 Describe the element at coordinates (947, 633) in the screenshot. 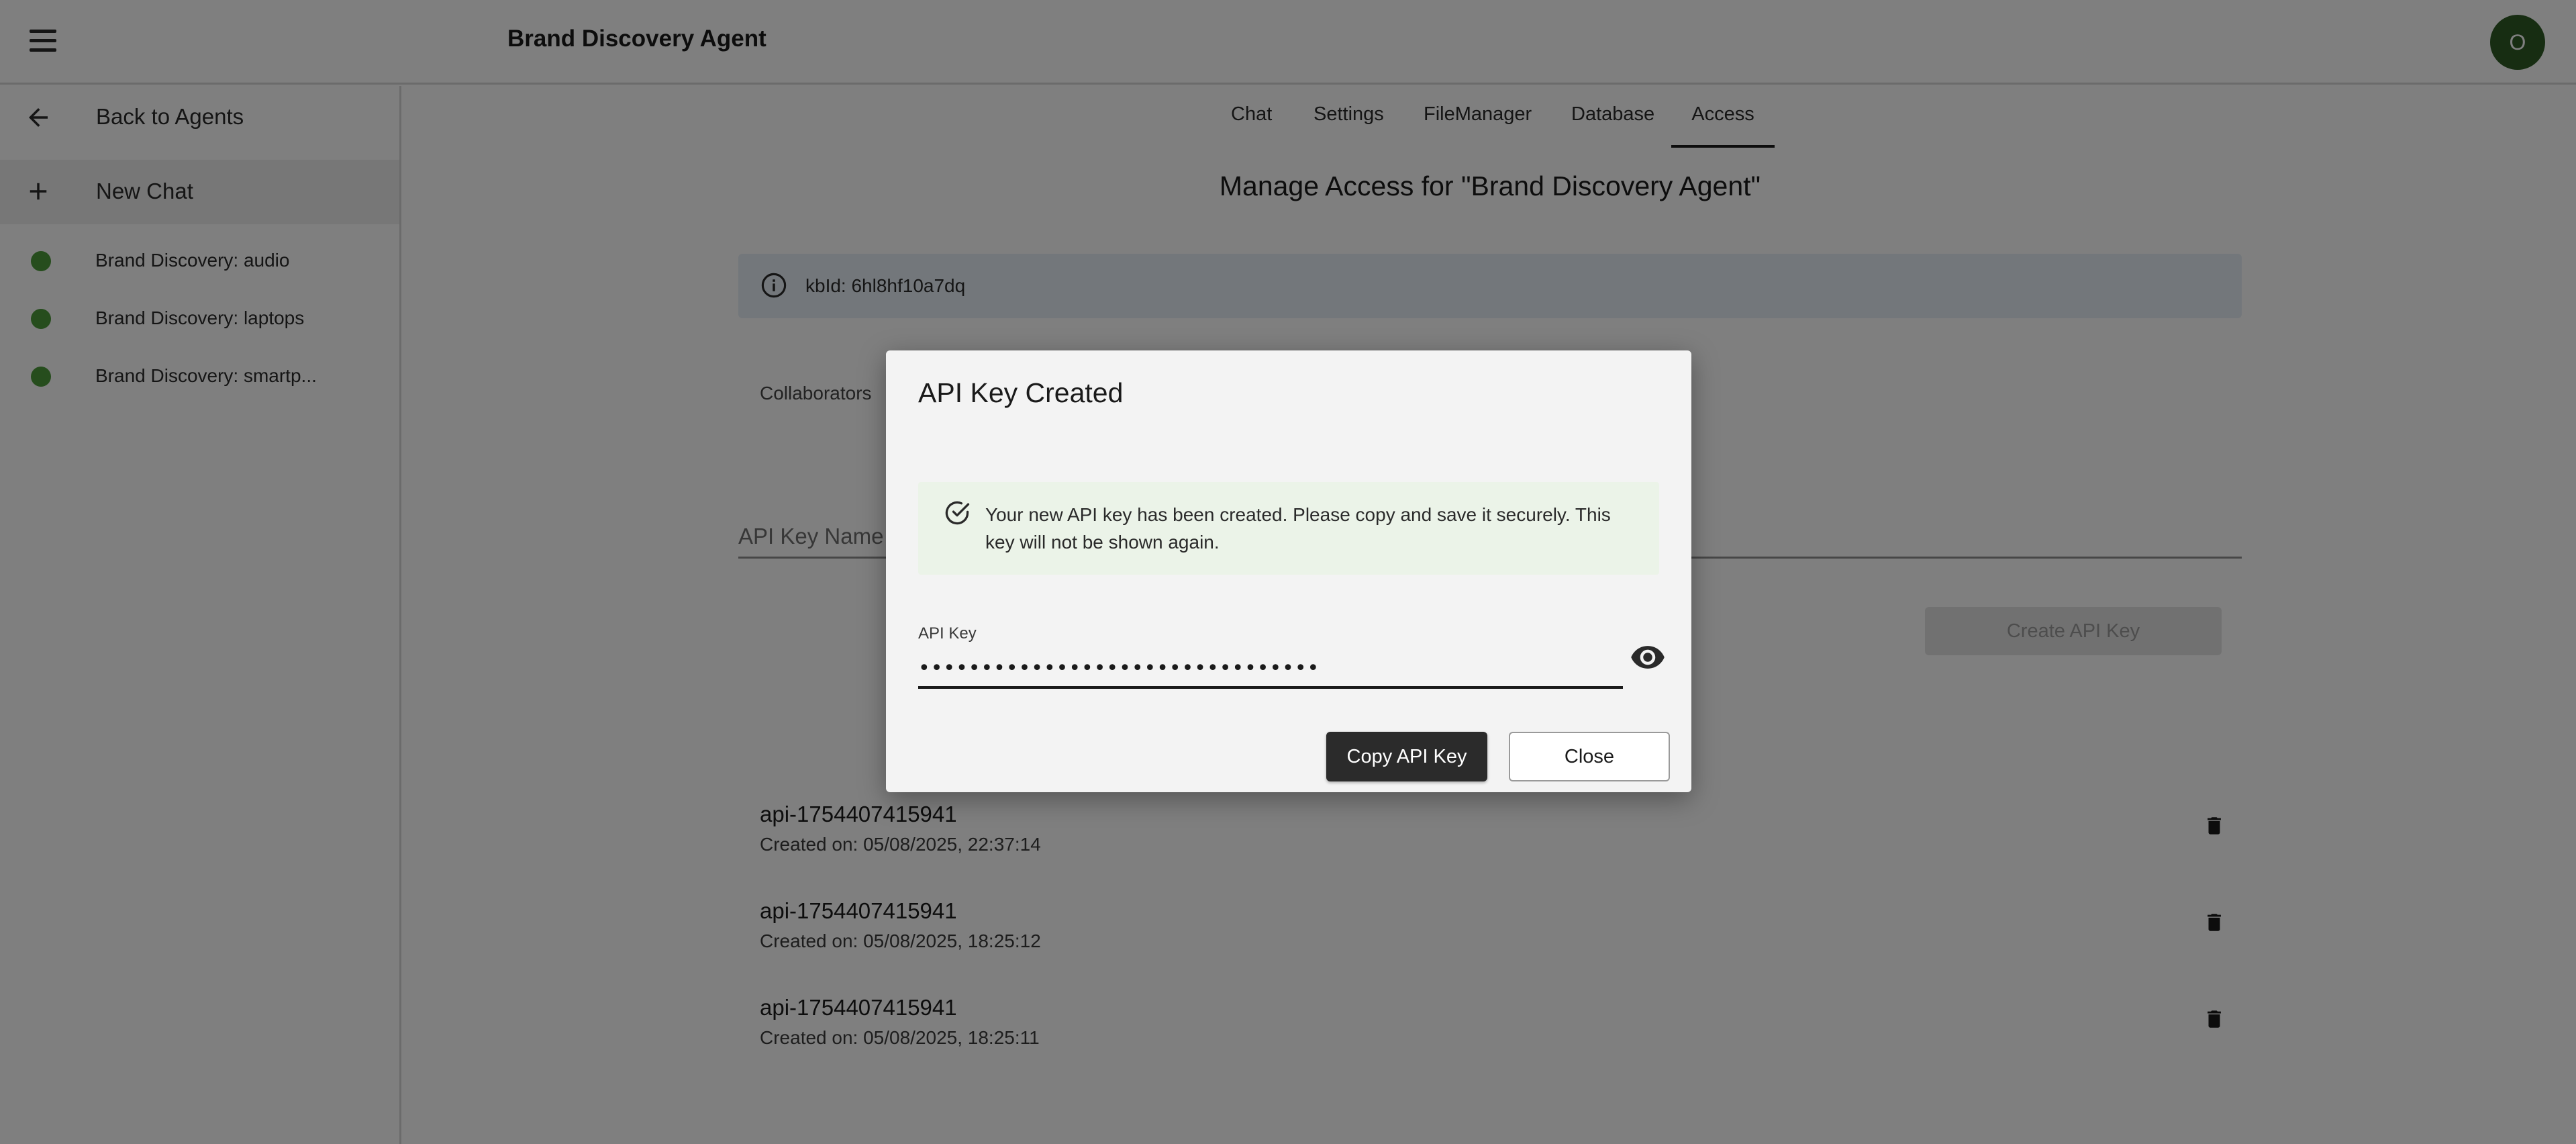

I see `api-key-field-label: API Key` at that location.